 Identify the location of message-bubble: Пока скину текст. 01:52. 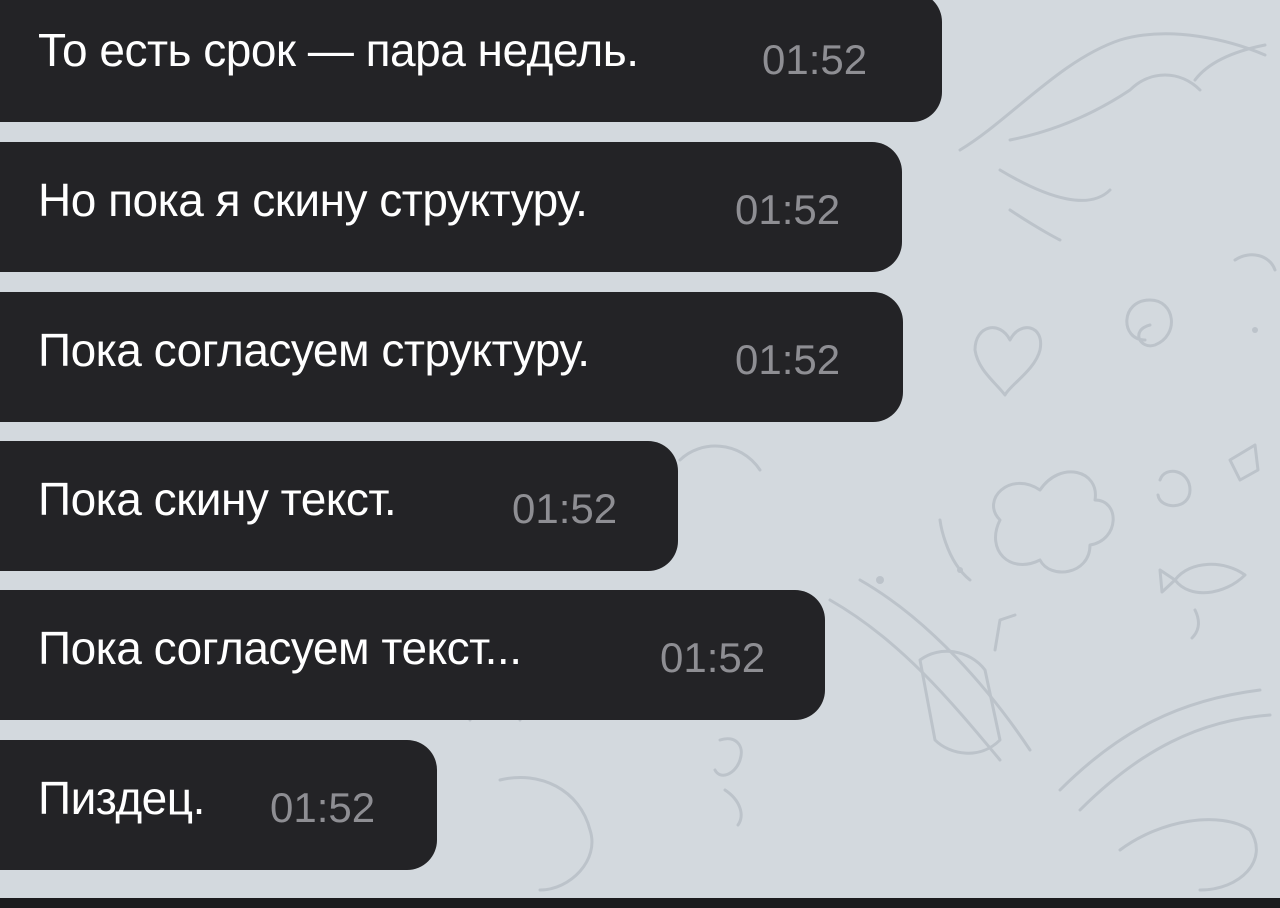
(339, 506).